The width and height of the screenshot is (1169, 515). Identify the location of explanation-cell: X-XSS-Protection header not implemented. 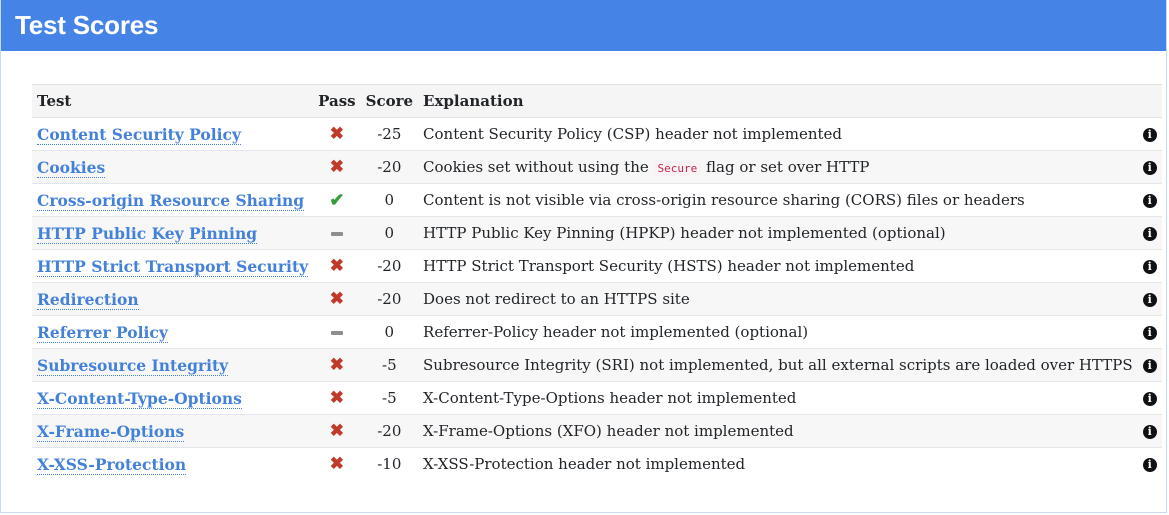
(584, 464).